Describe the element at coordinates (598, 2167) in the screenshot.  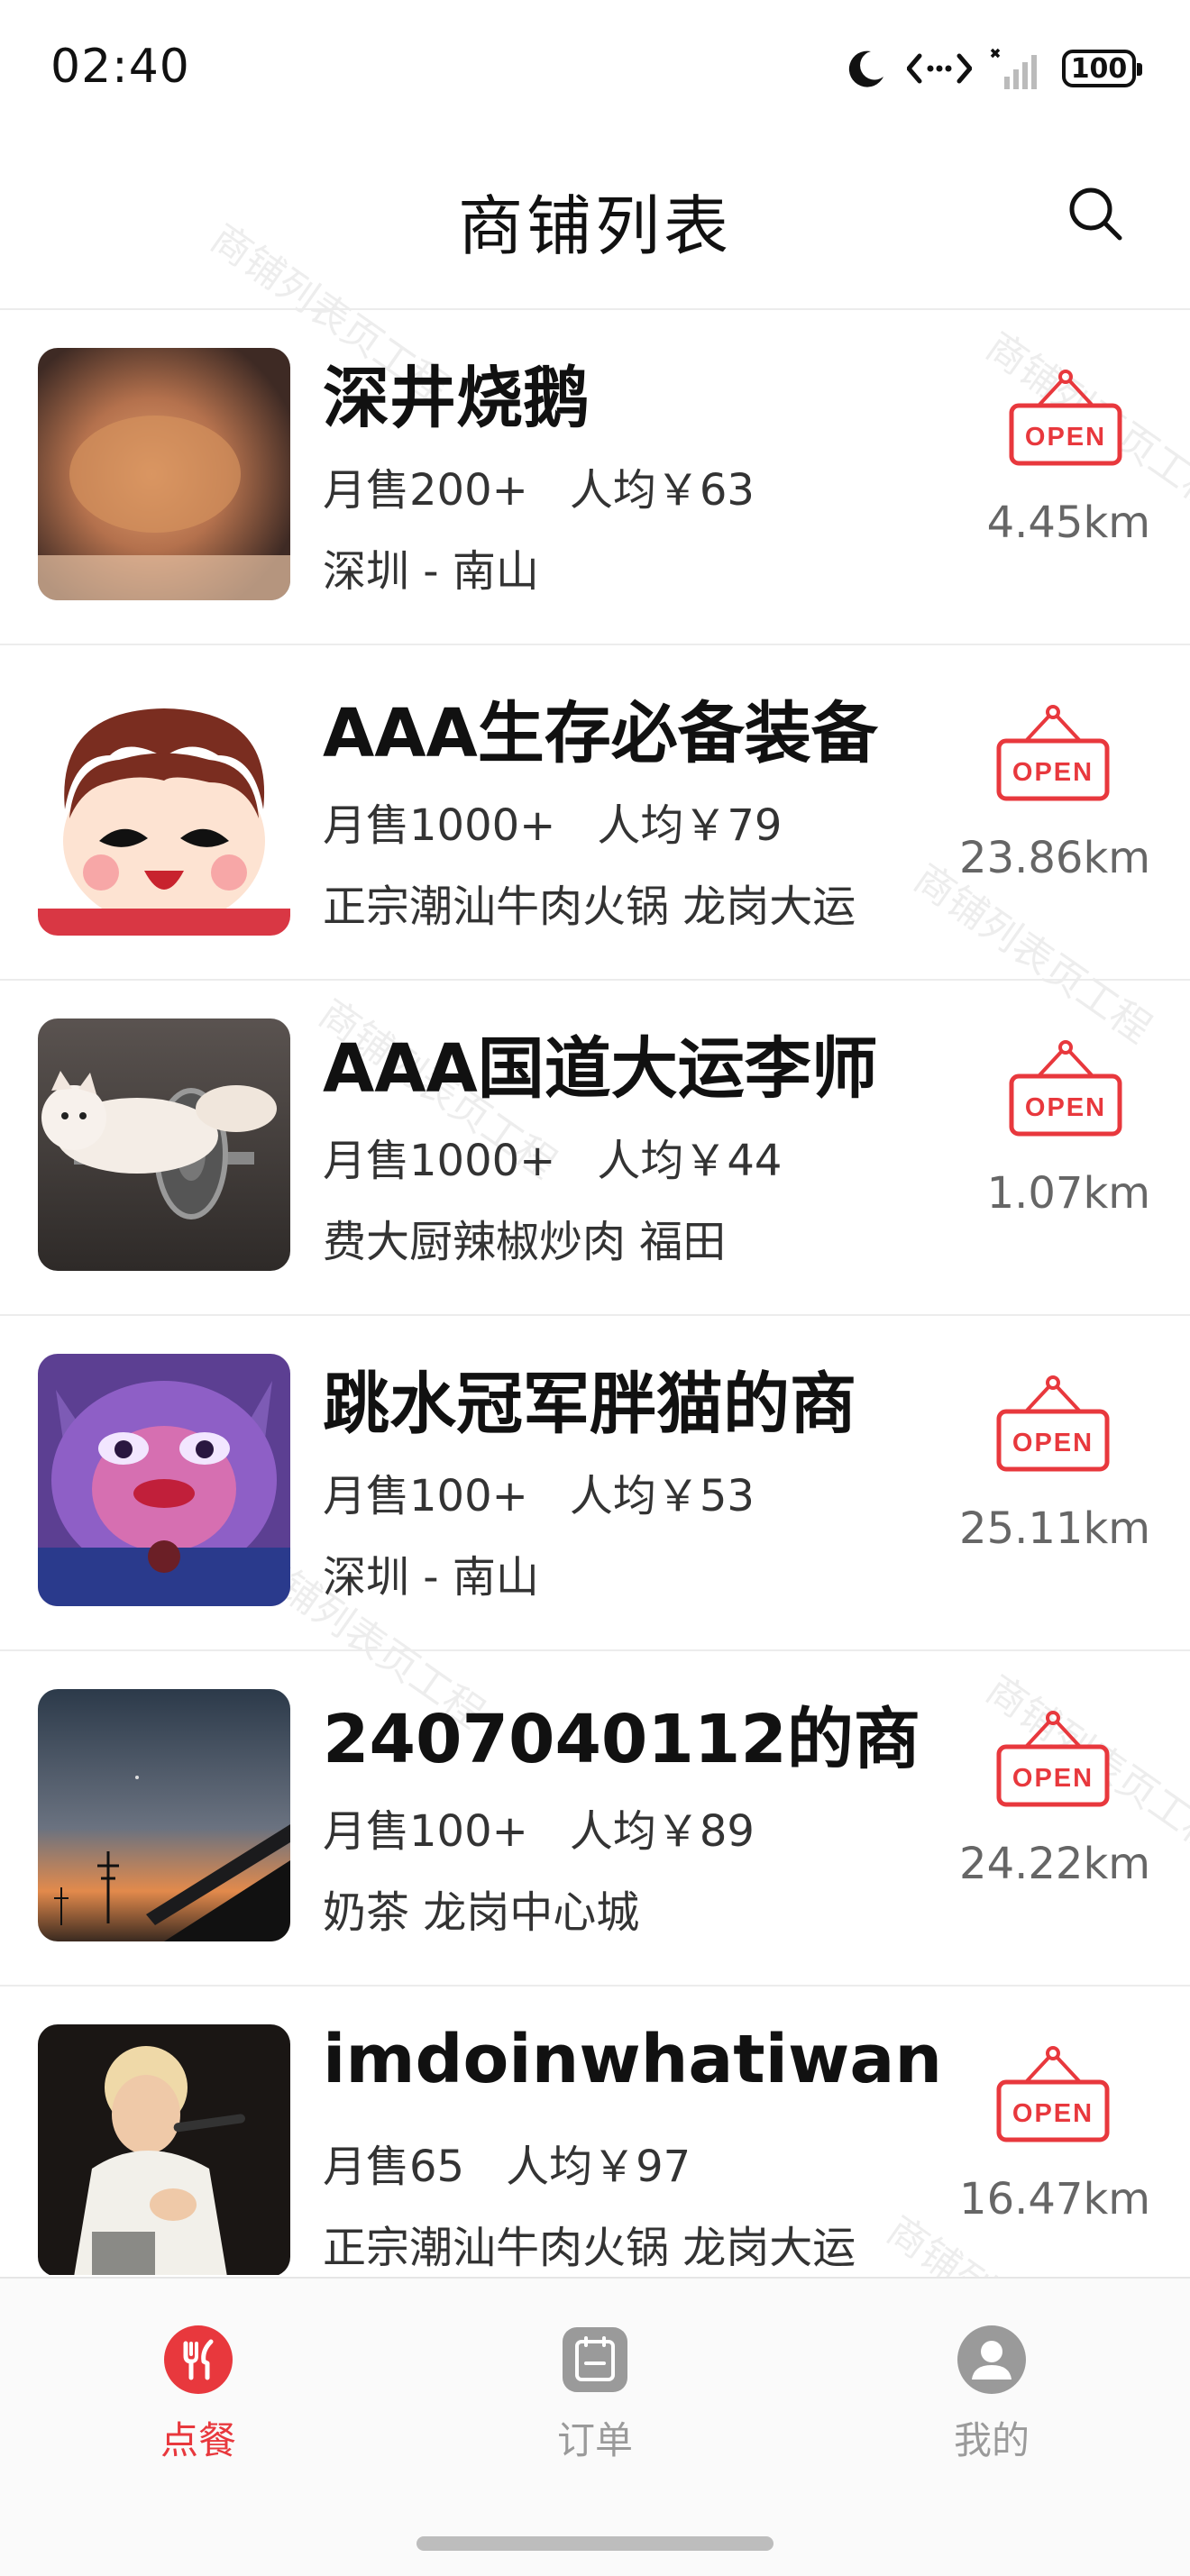
I see `avg-price: 人均￥97` at that location.